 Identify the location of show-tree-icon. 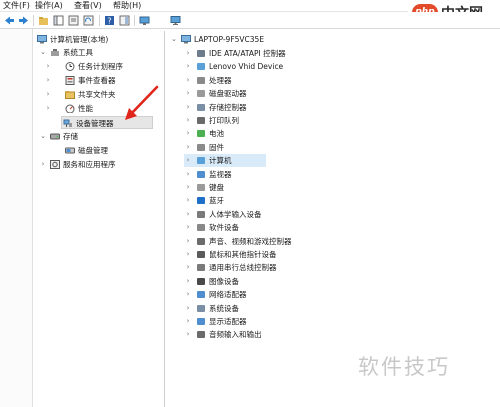
(58, 20).